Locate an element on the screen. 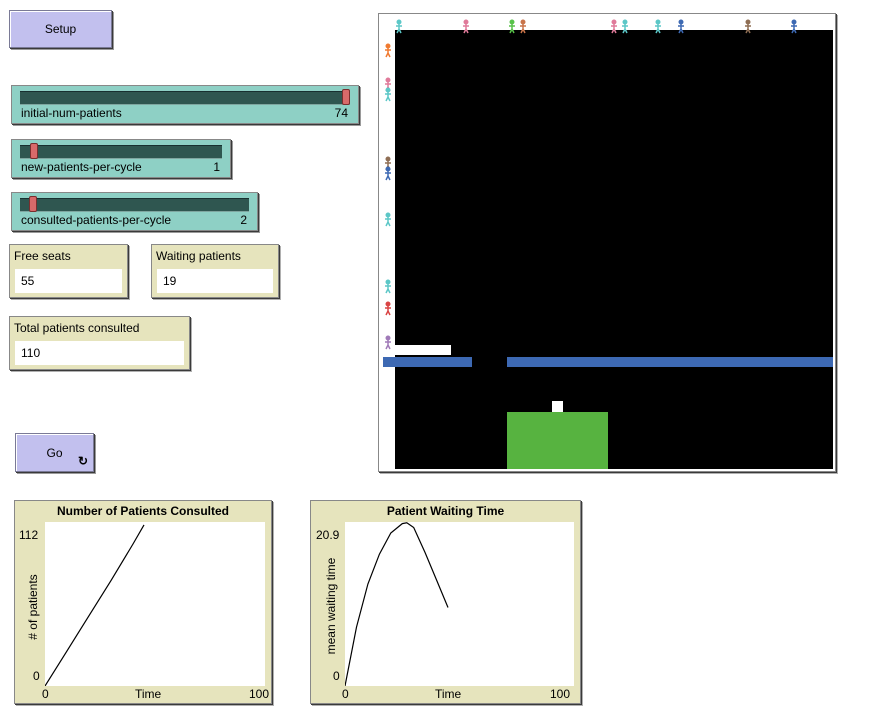  monitor-label: Total patients consulted is located at coordinates (77, 328).